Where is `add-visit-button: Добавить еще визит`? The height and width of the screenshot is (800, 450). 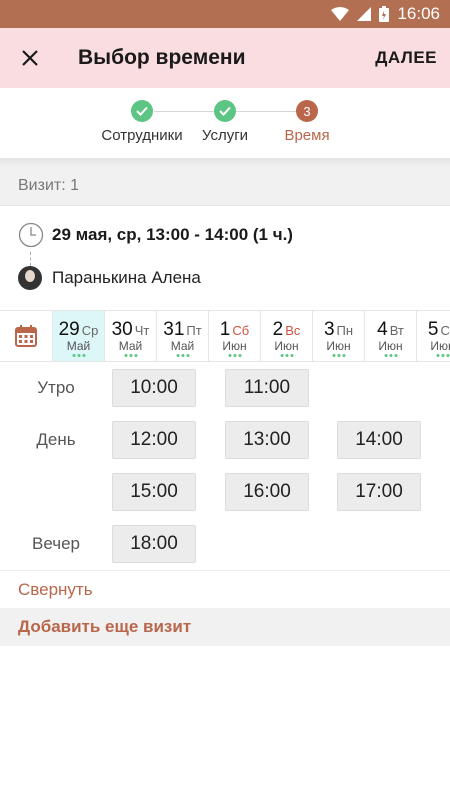
add-visit-button: Добавить еще визит is located at coordinates (225, 627).